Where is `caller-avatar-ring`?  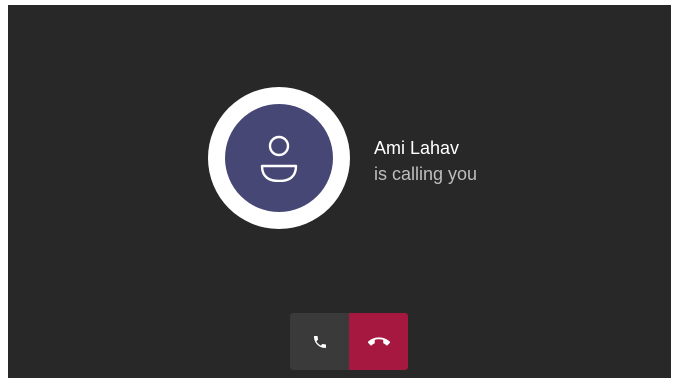 caller-avatar-ring is located at coordinates (279, 158).